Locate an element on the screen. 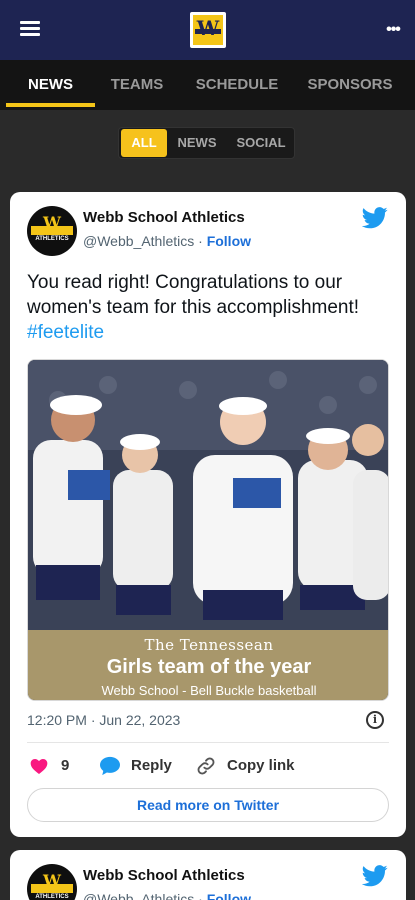 The image size is (415, 900). speech-bubble-icon is located at coordinates (110, 766).